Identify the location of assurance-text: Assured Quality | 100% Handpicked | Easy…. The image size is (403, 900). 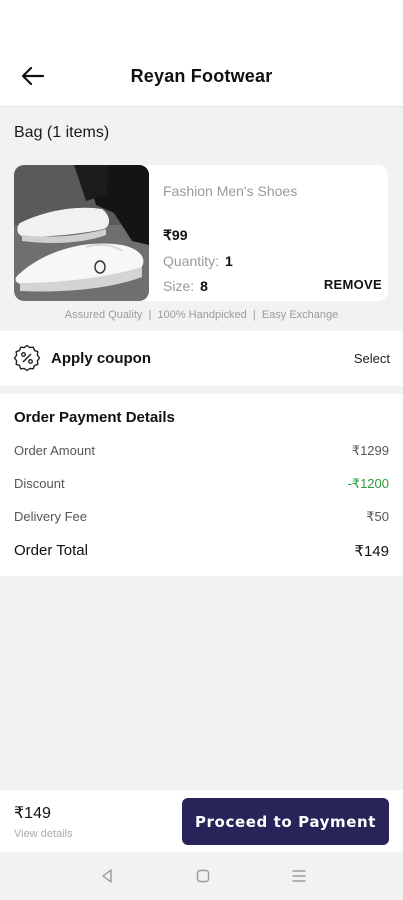
(201, 315).